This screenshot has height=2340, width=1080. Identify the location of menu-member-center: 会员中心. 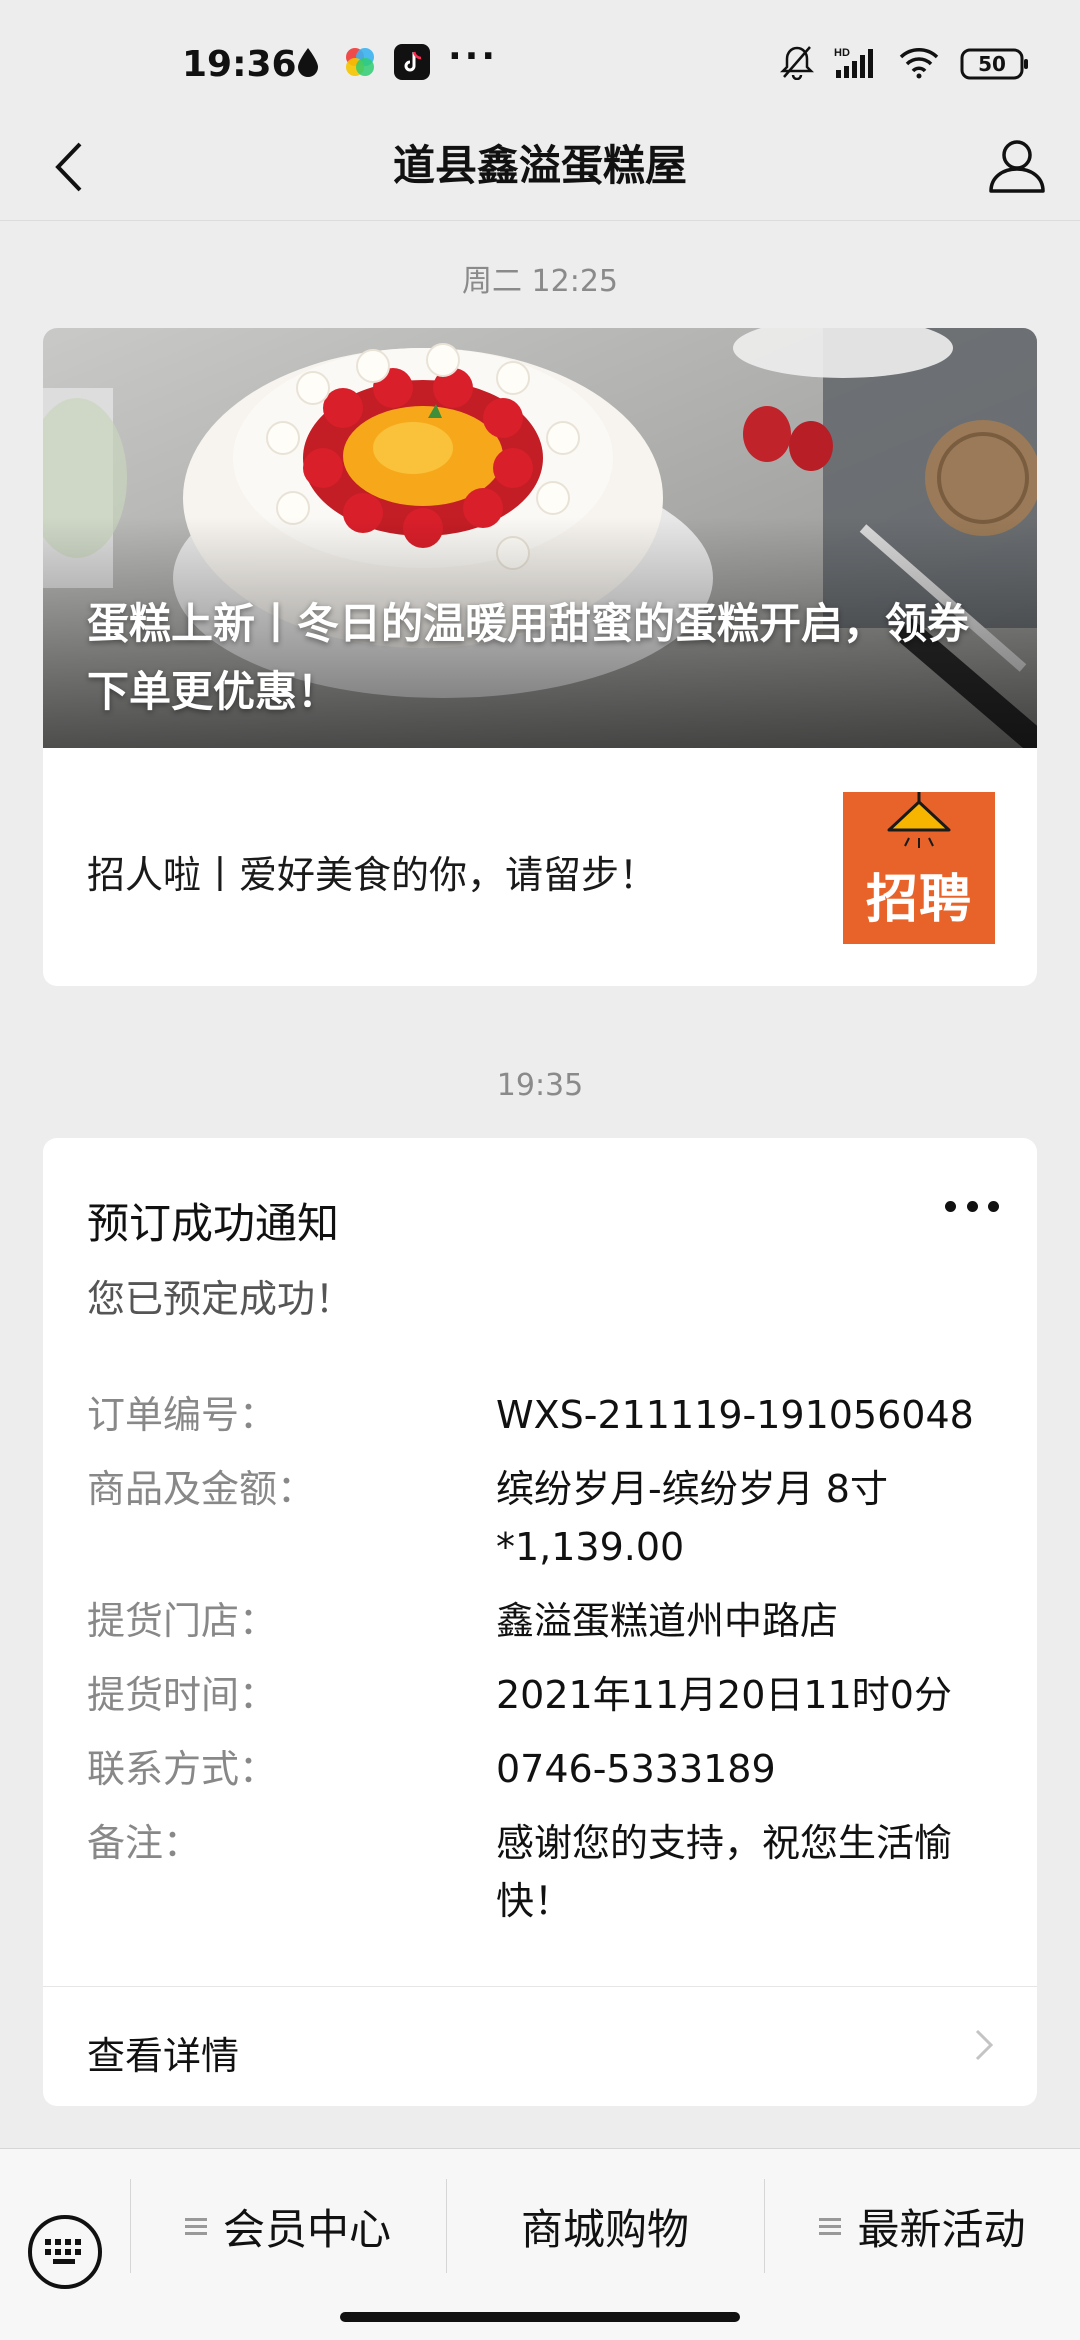
(288, 2226).